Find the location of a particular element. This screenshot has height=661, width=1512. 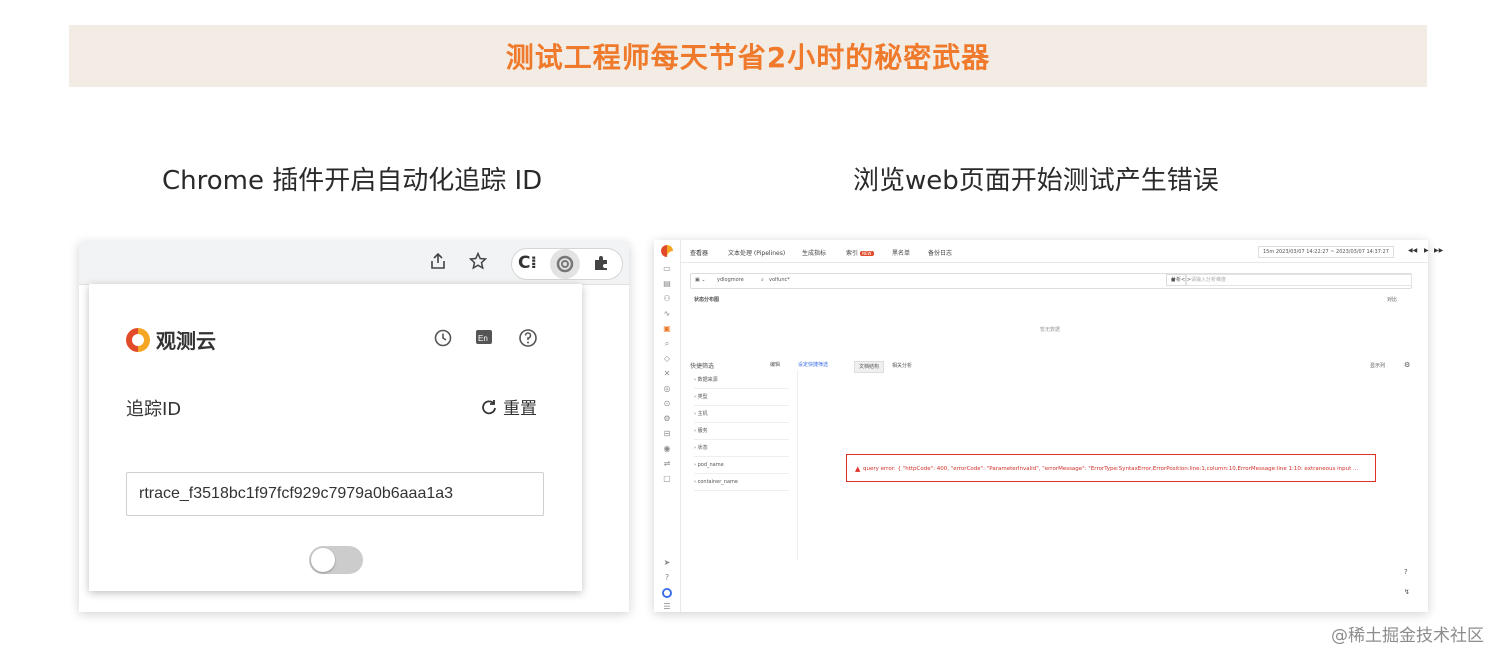

column-divider is located at coordinates (797, 465).